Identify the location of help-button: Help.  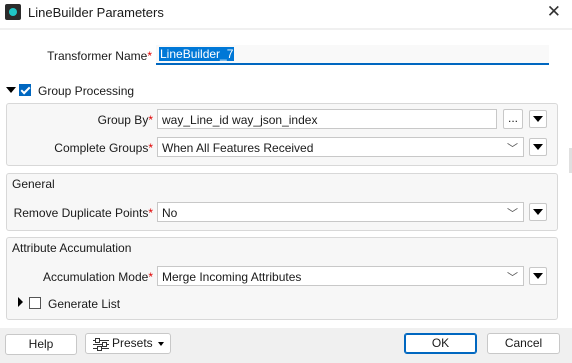
(41, 344).